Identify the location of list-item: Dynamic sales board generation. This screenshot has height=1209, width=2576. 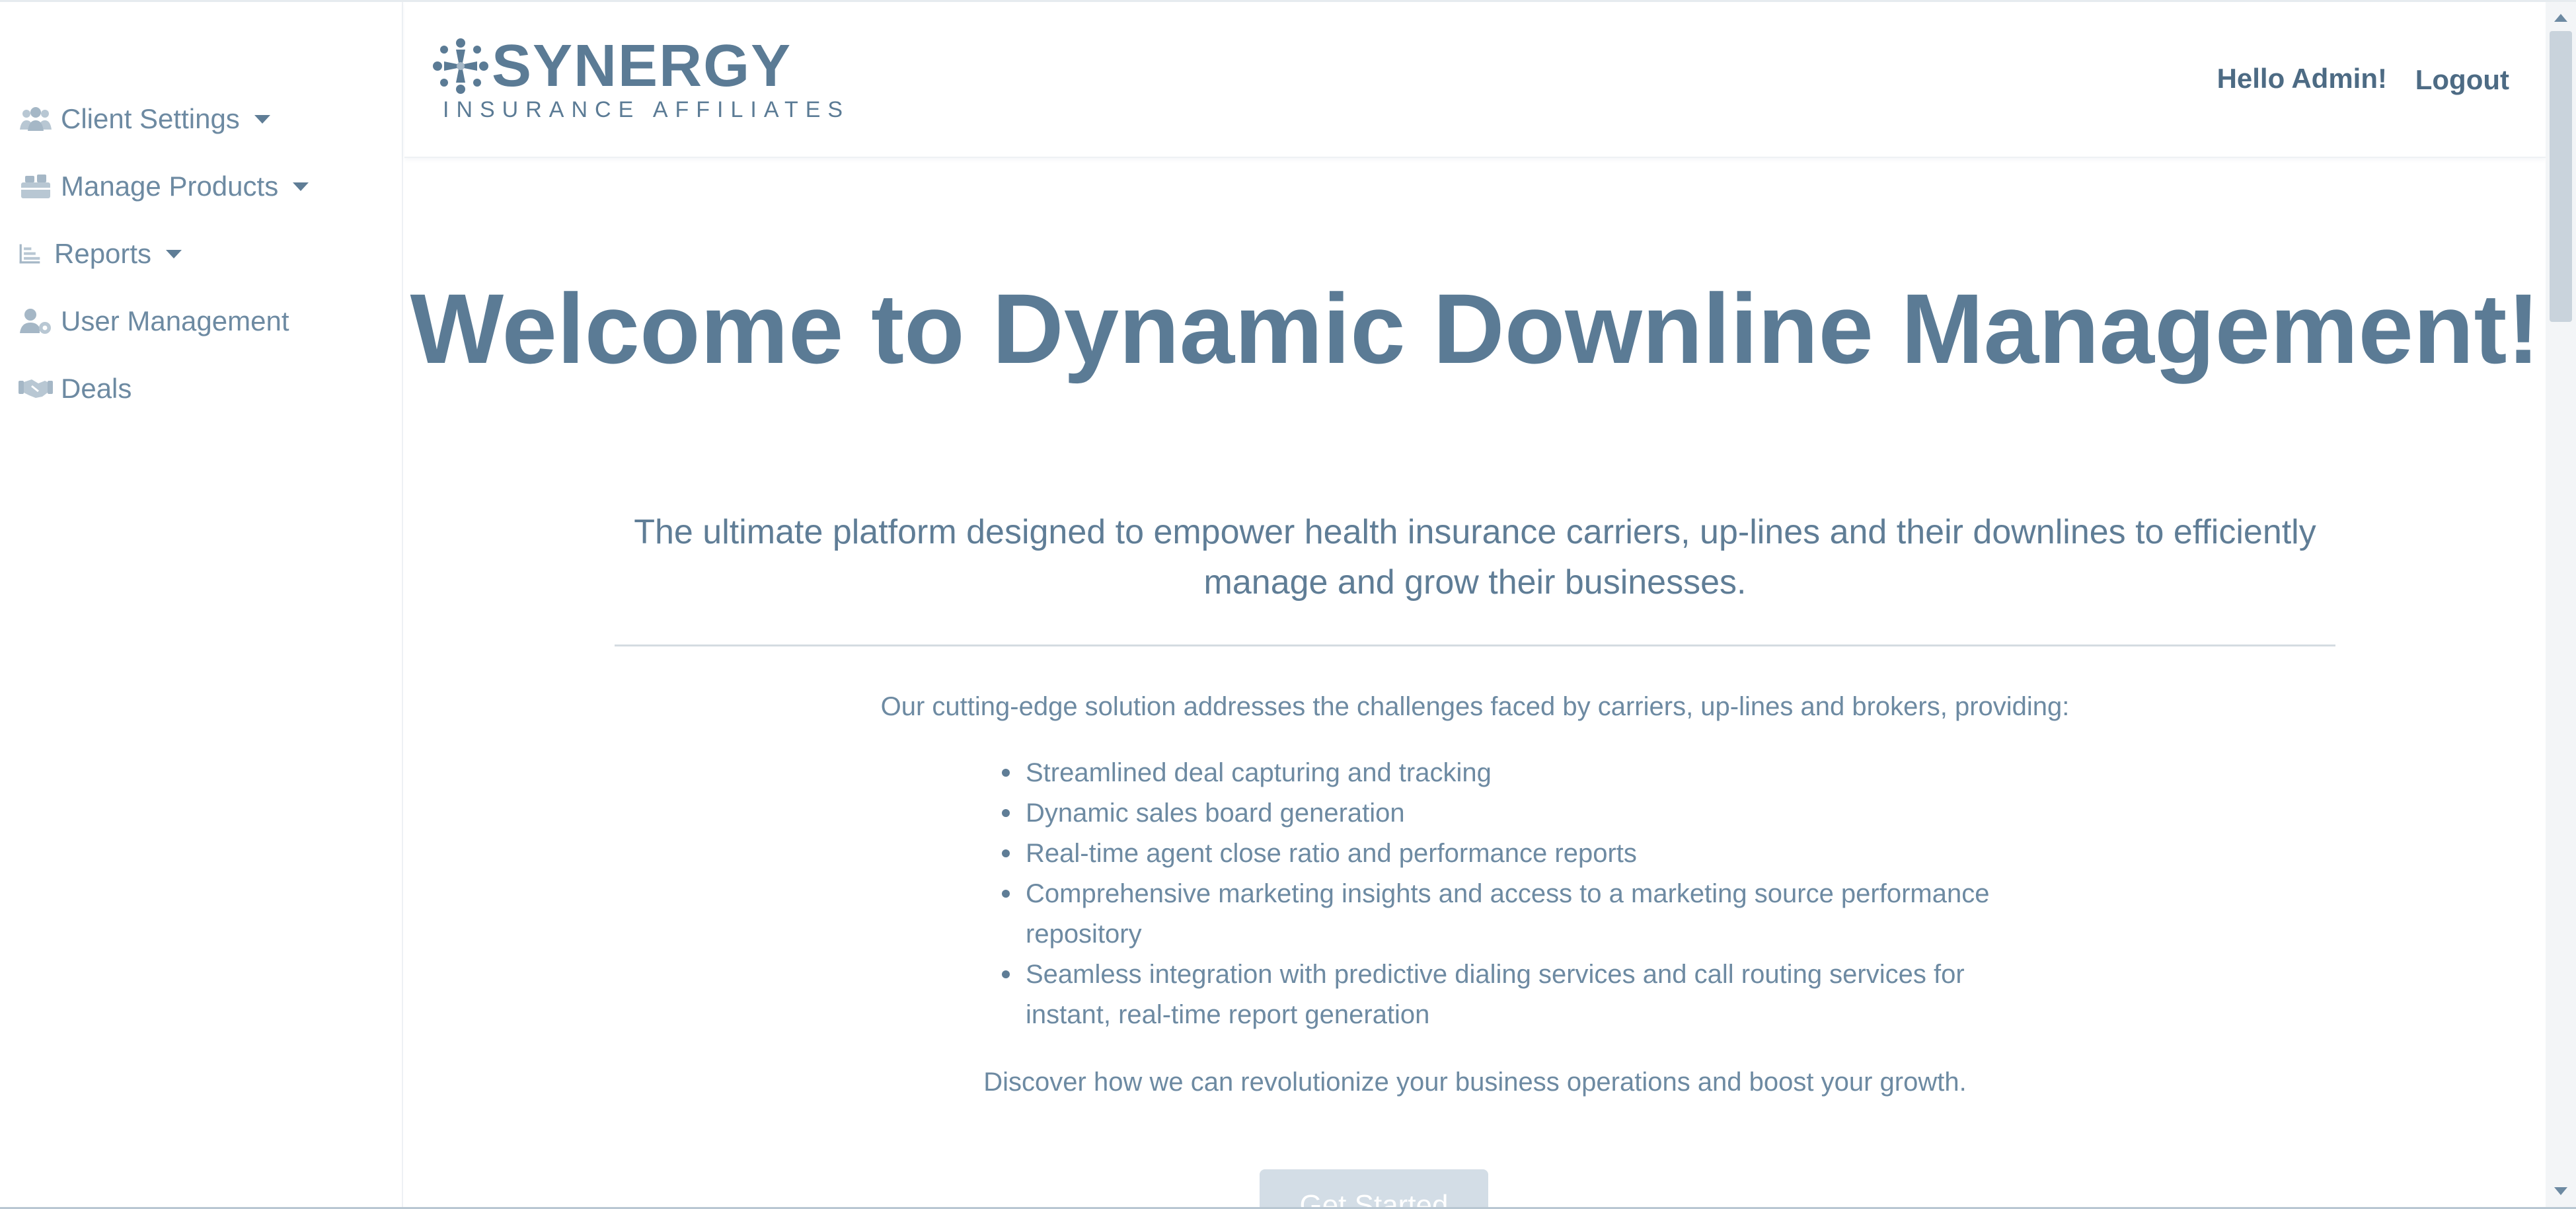
(1495, 813).